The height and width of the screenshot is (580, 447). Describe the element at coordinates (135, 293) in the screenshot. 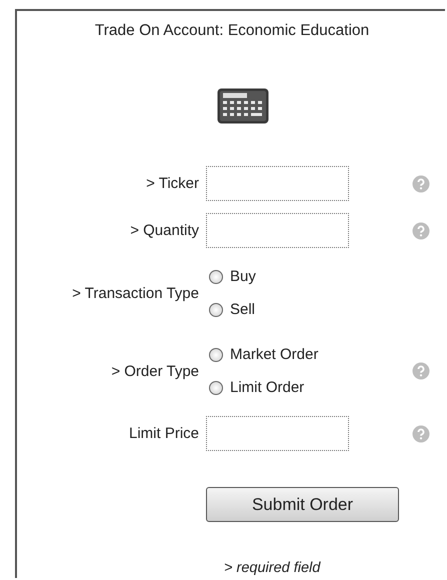

I see `field-label: > Transaction Type` at that location.